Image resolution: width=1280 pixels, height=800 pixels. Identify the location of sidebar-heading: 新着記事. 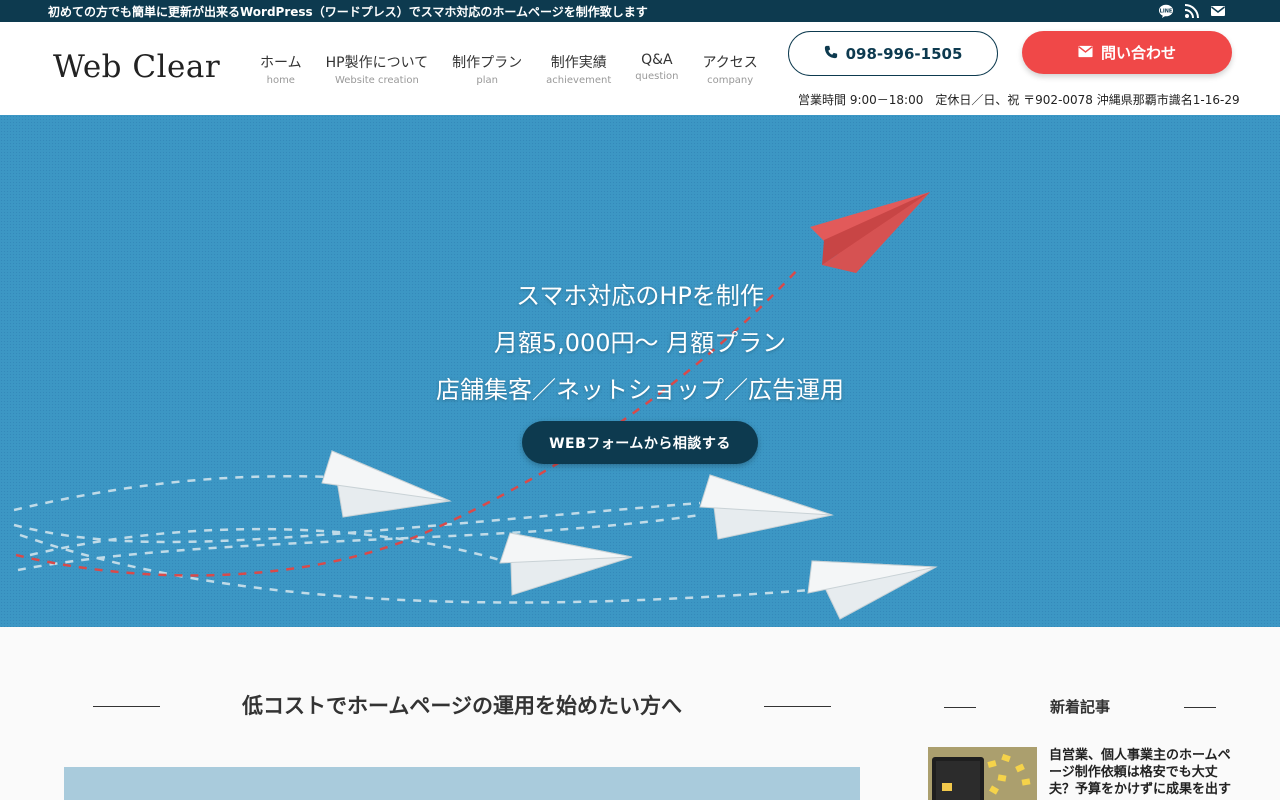
(1080, 708).